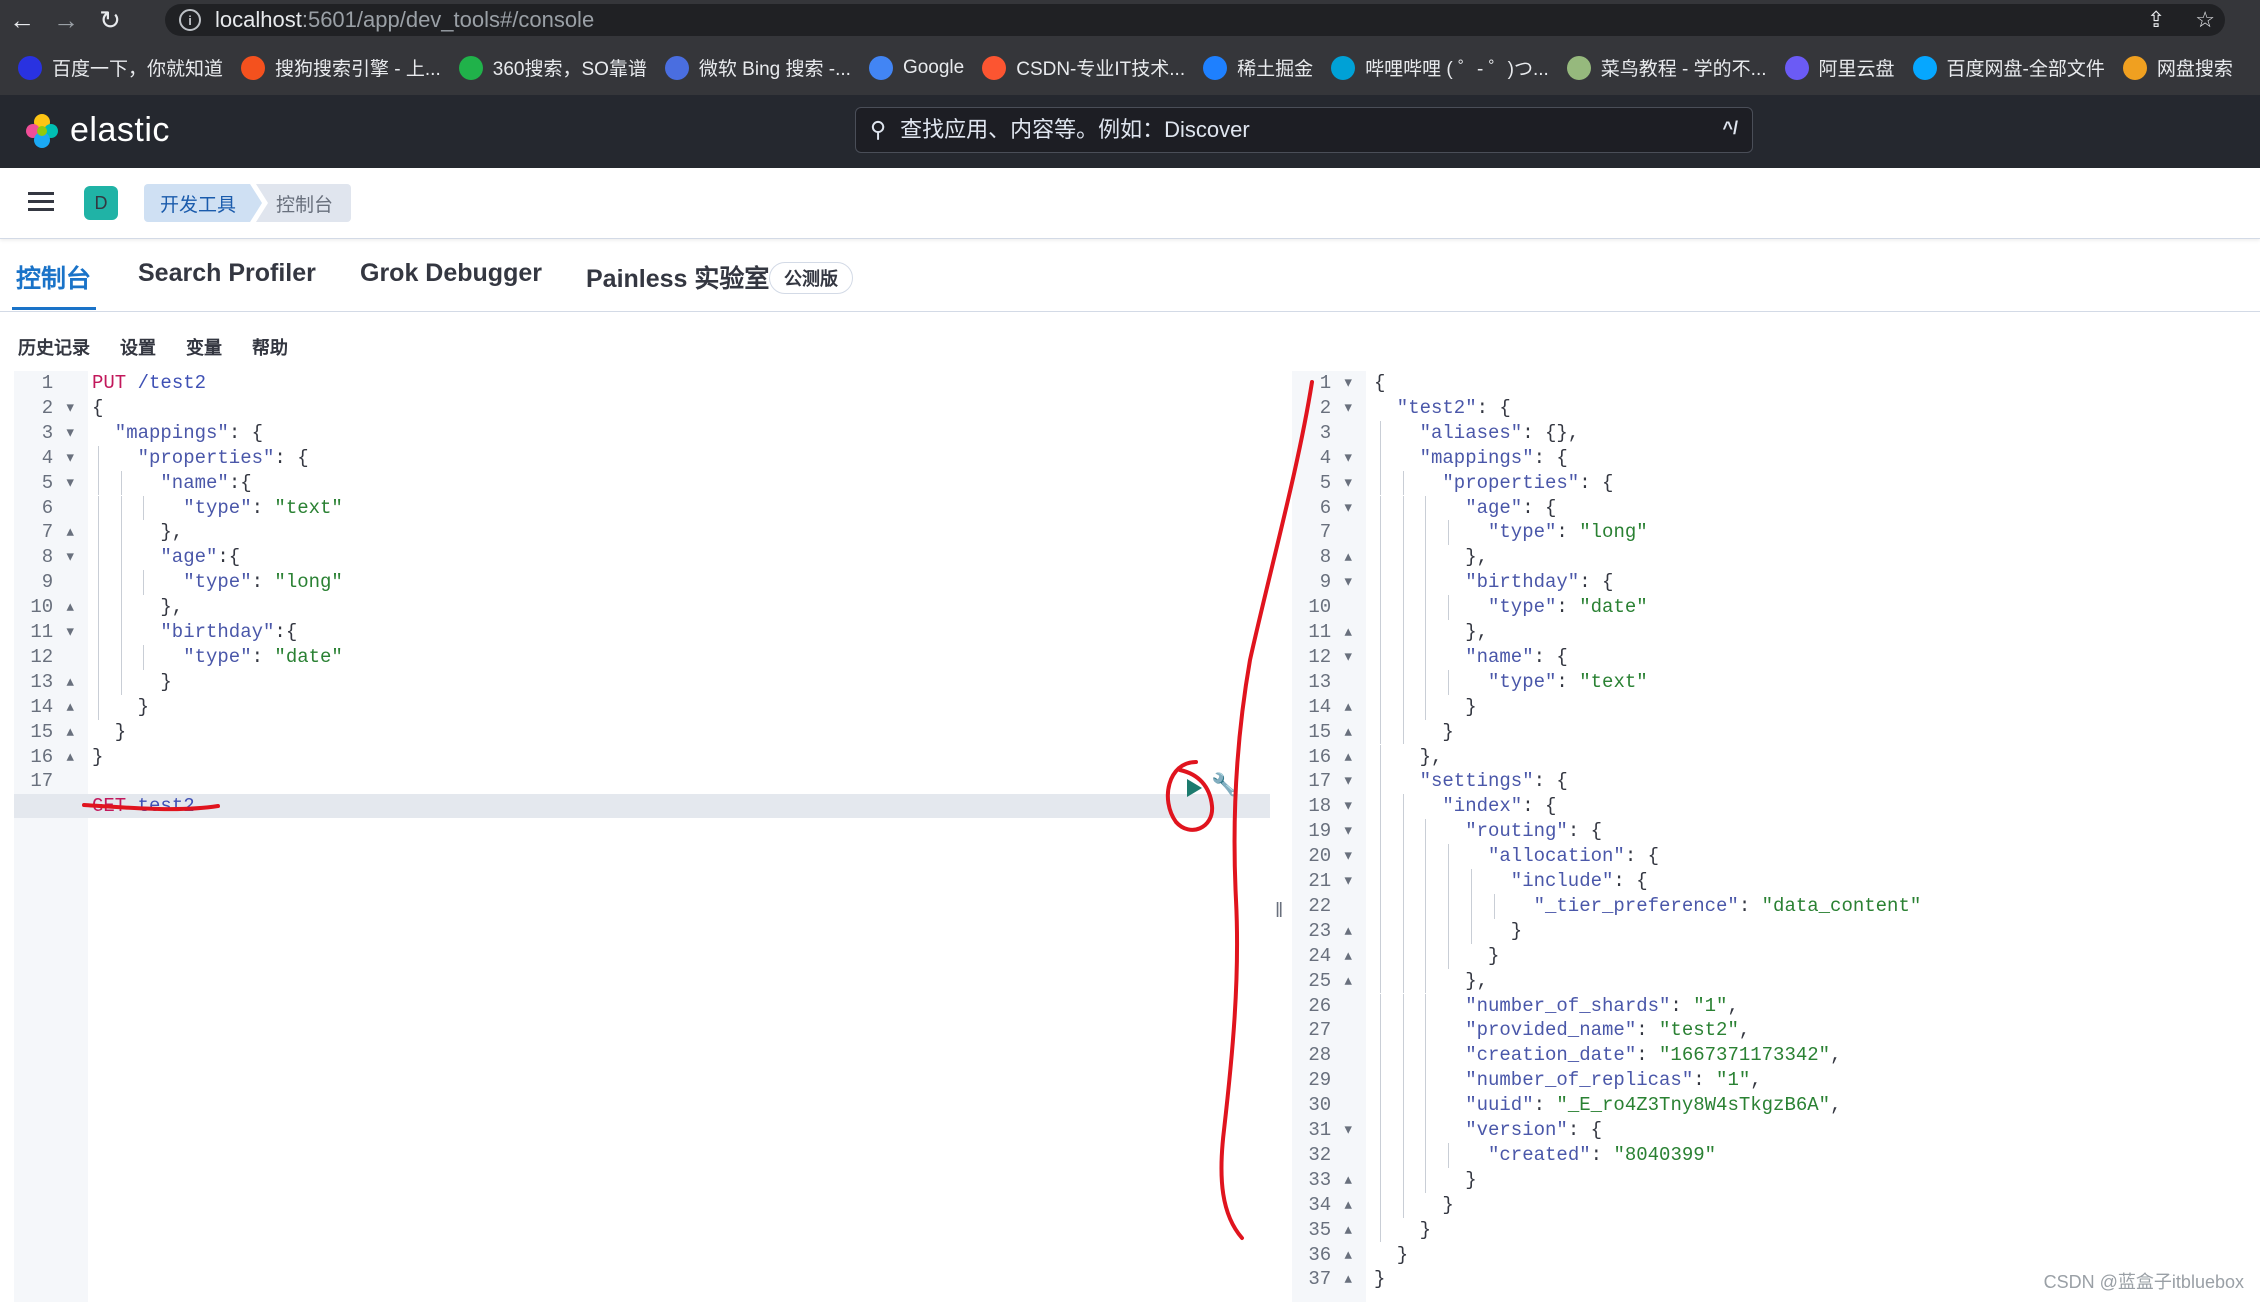 The image size is (2260, 1302). What do you see at coordinates (1194, 788) in the screenshot?
I see `play-icon` at bounding box center [1194, 788].